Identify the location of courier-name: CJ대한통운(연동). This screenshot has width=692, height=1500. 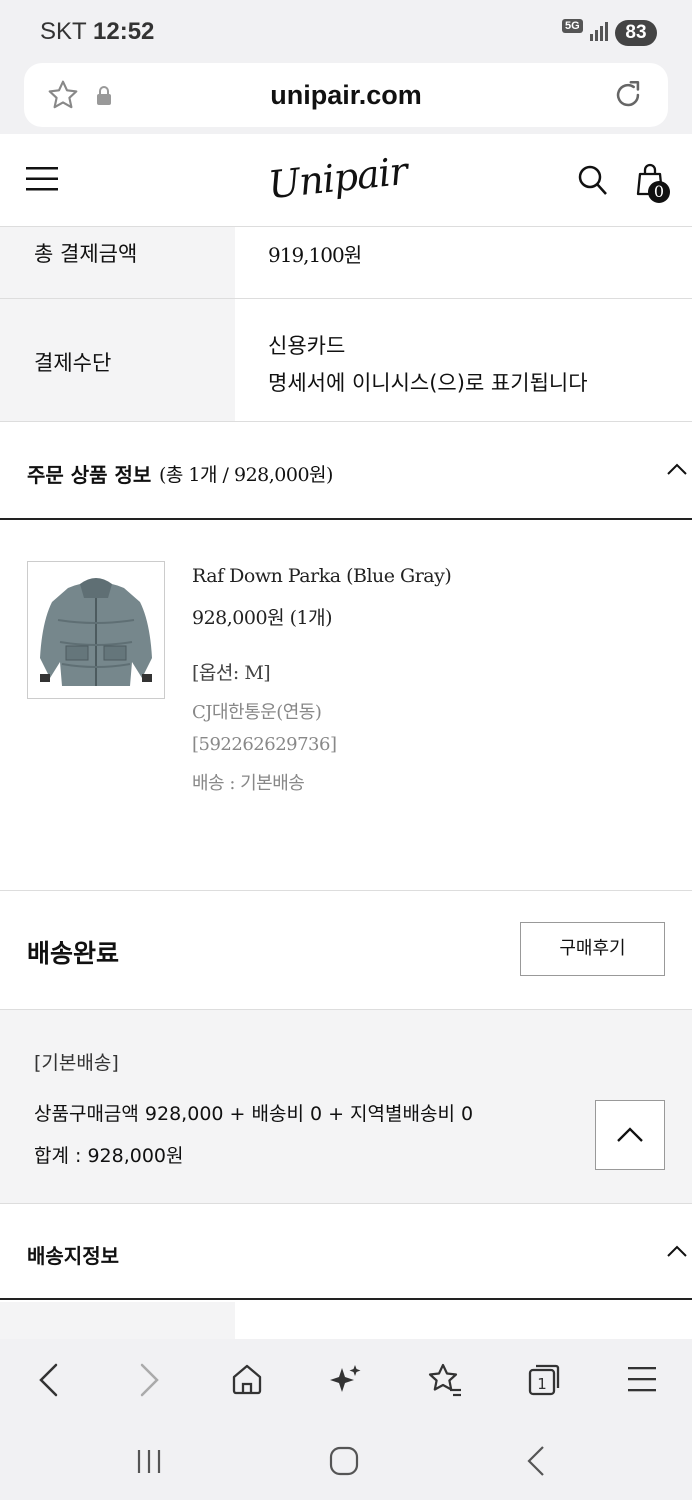
(257, 712).